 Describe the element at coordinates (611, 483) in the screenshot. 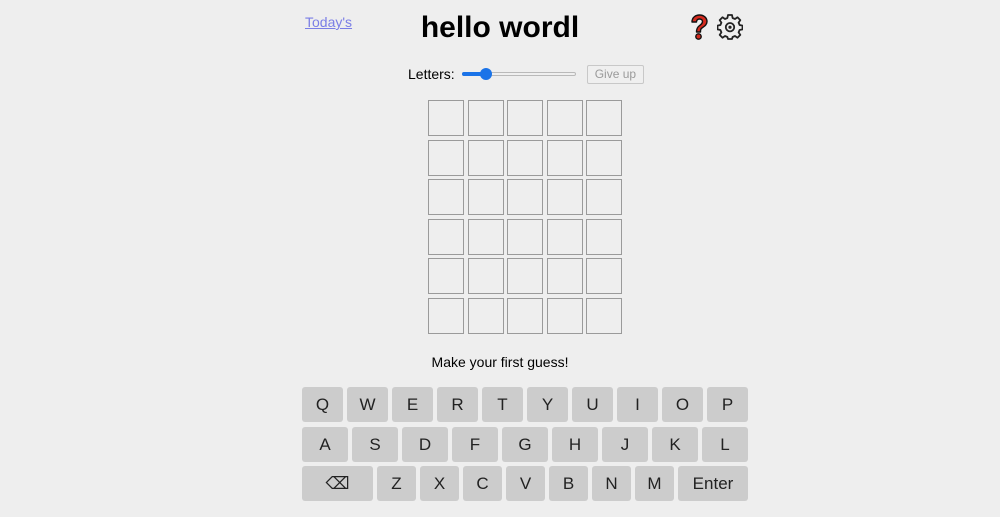

I see `key-n: N` at that location.